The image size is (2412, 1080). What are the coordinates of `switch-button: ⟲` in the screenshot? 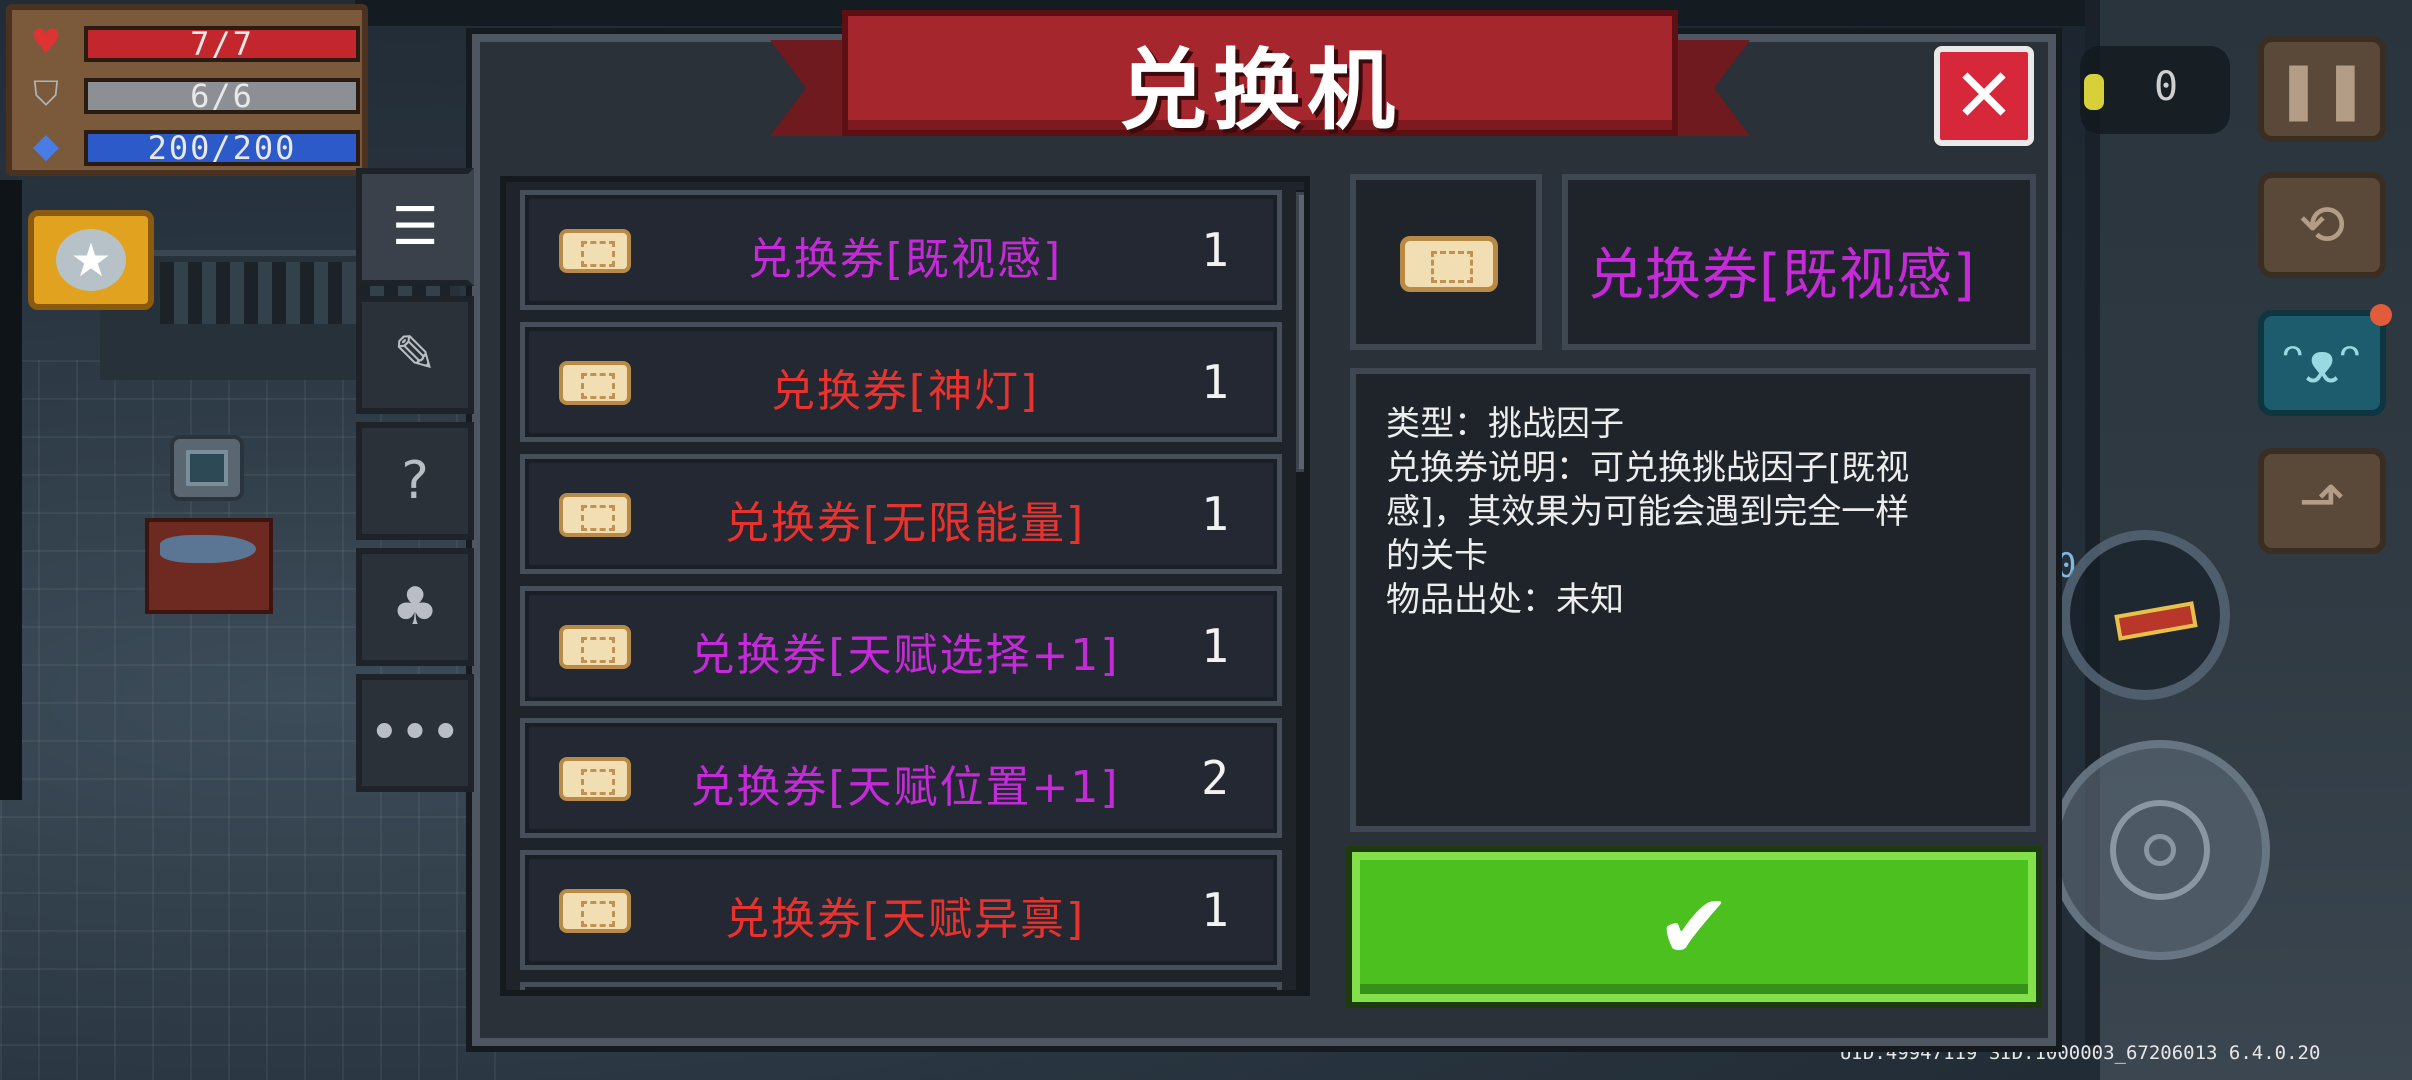 It's located at (2322, 225).